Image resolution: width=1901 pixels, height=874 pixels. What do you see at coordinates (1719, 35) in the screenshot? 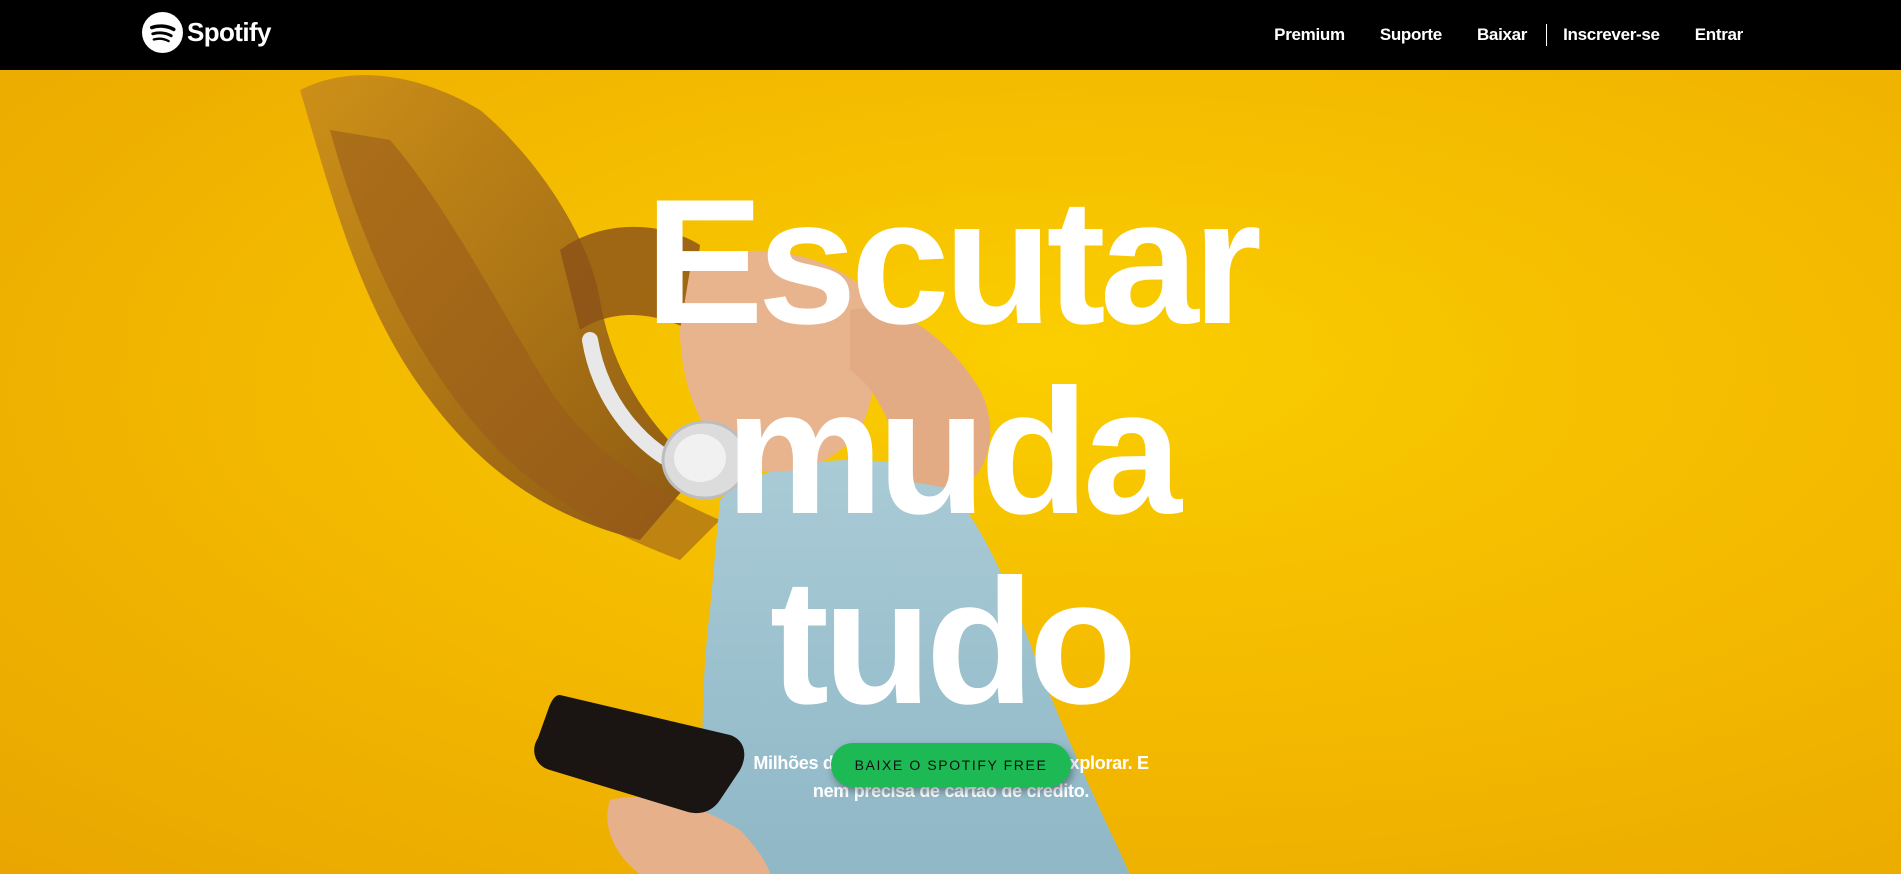
I see `nav-entrar: Entrar` at bounding box center [1719, 35].